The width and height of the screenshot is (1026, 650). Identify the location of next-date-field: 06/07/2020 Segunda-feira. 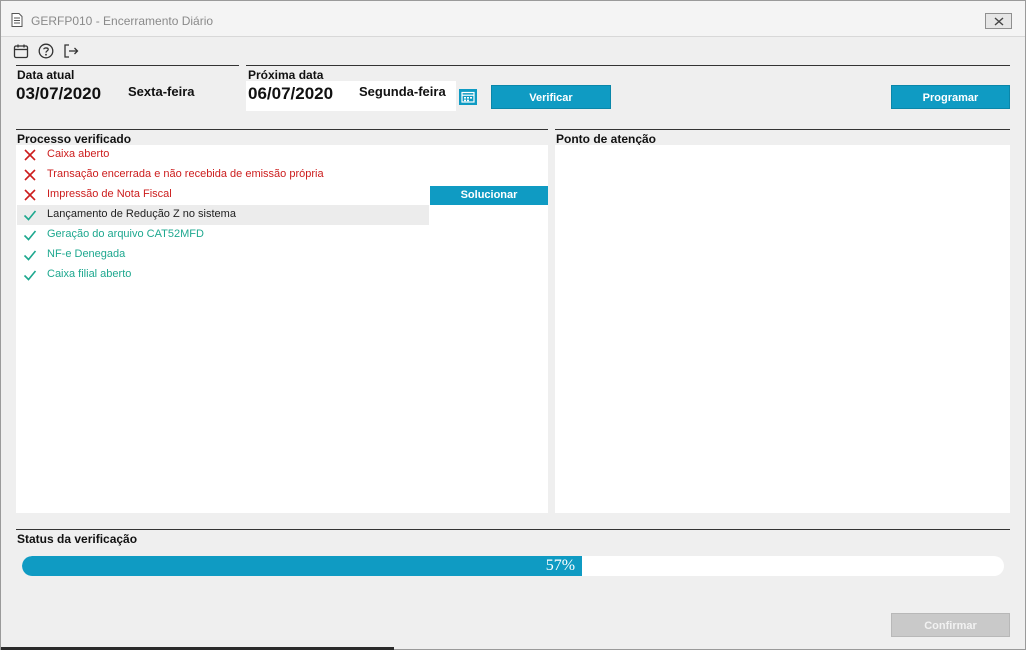
(351, 96).